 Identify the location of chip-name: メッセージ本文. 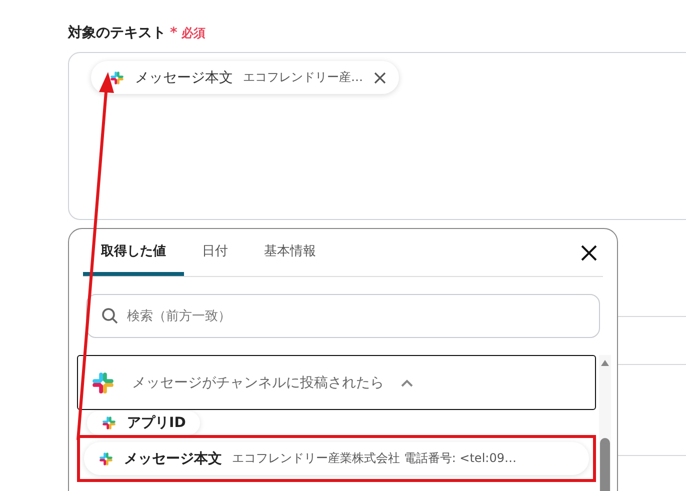
(184, 77).